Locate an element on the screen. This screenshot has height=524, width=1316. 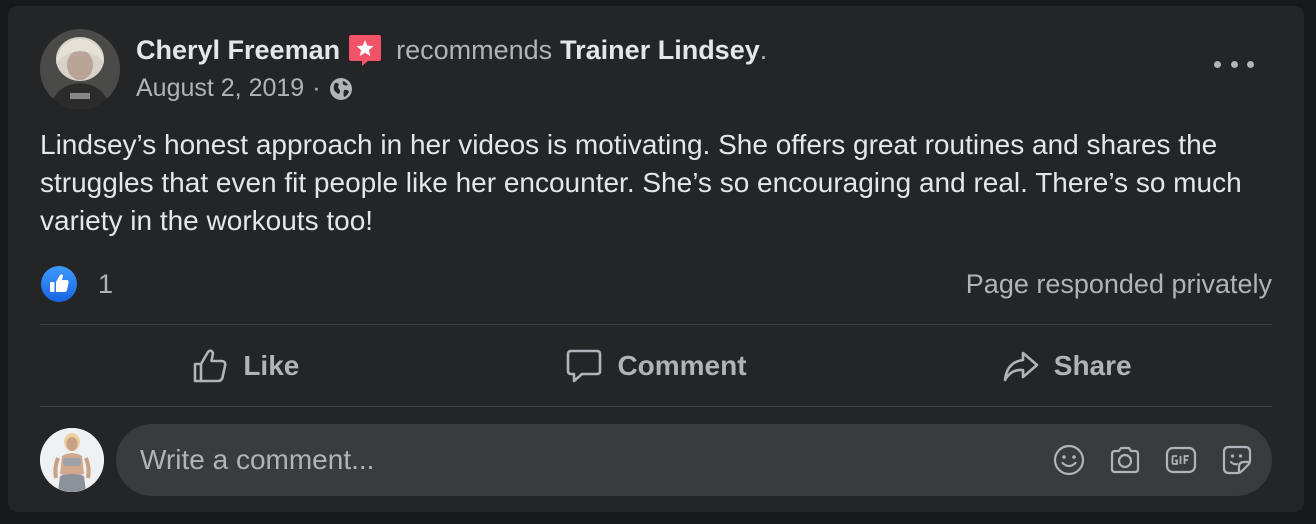
comment-composer is located at coordinates (694, 460).